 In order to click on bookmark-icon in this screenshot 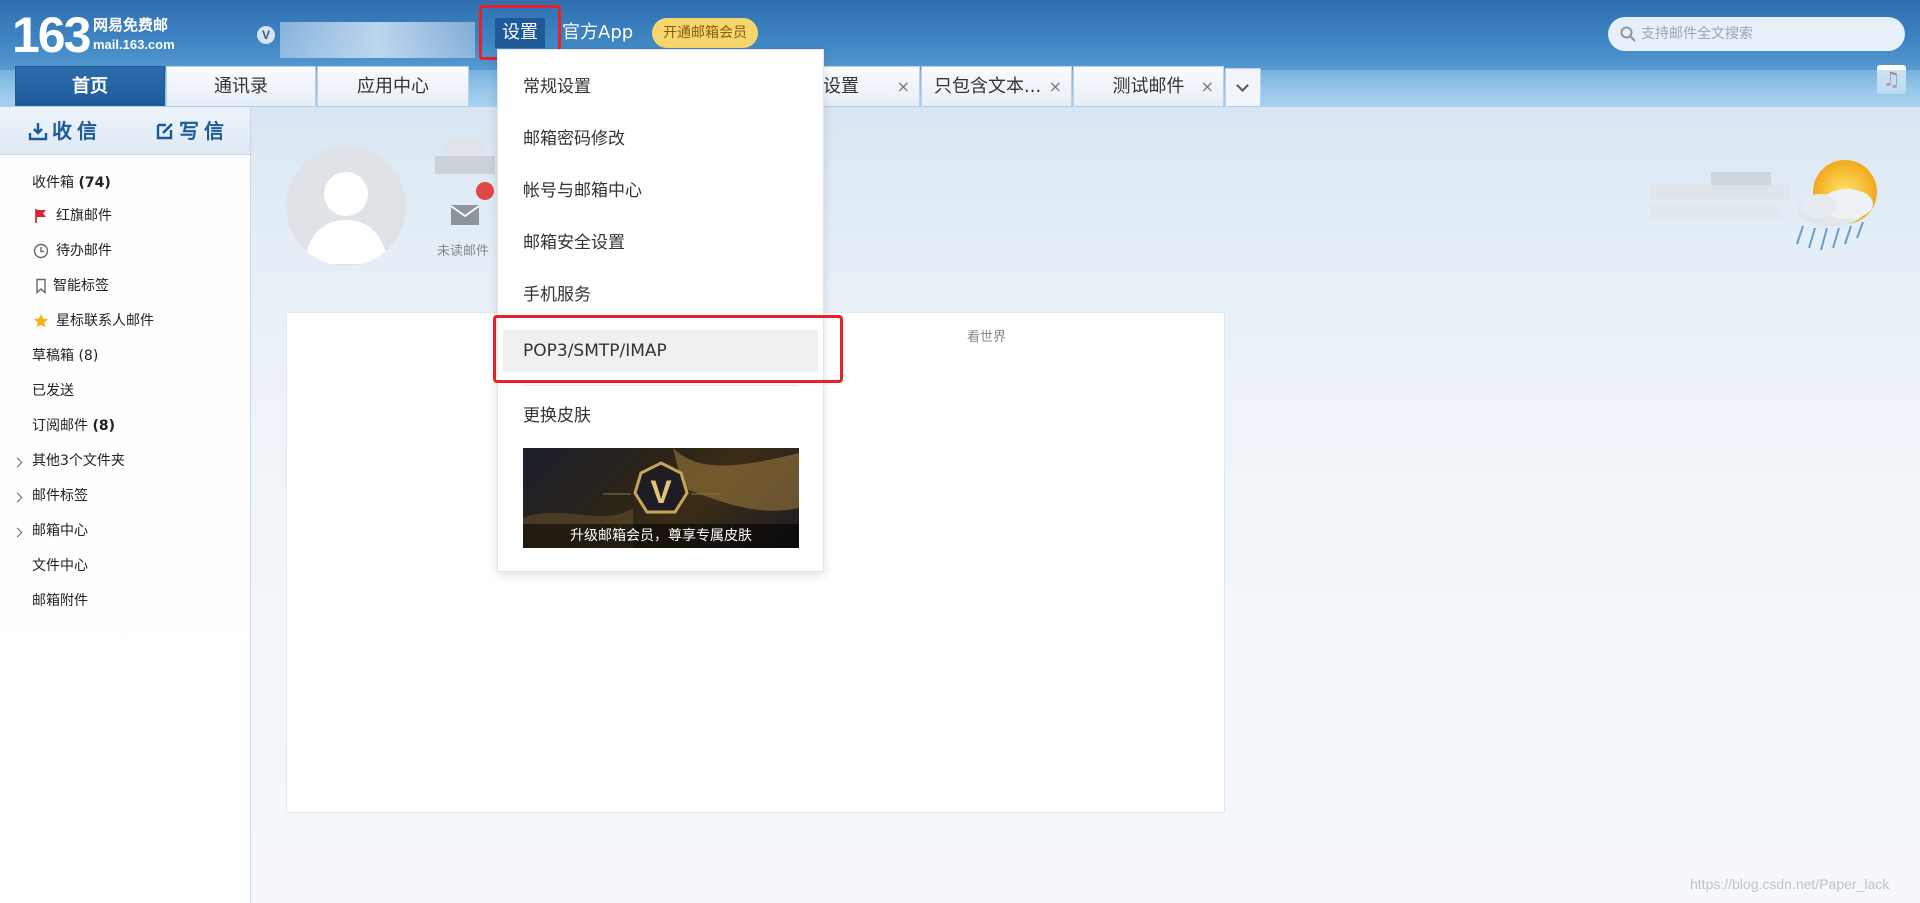, I will do `click(41, 286)`.